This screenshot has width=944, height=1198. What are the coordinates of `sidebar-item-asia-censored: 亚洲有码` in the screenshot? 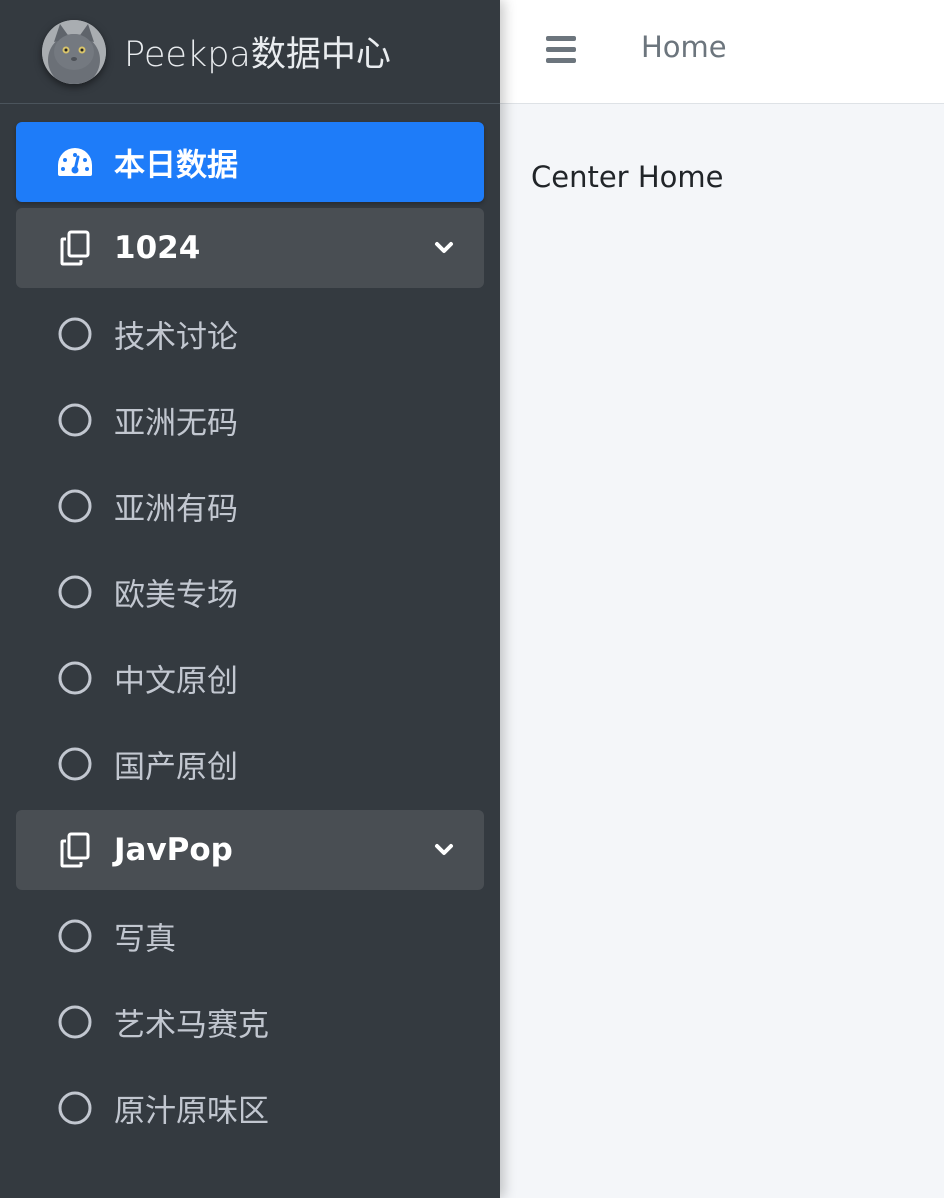 It's located at (250, 506).